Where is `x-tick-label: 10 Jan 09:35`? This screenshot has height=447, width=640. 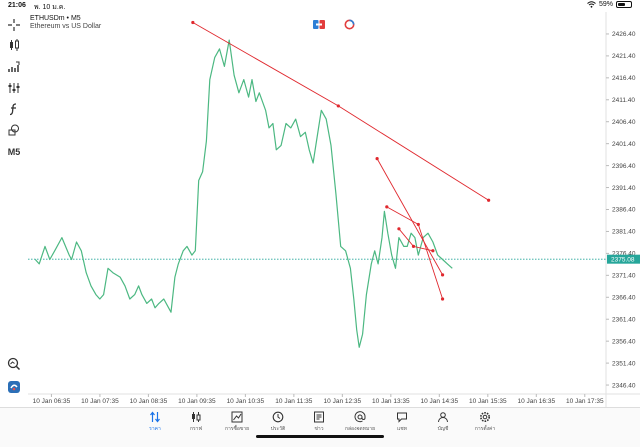 x-tick-label: 10 Jan 09:35 is located at coordinates (197, 401).